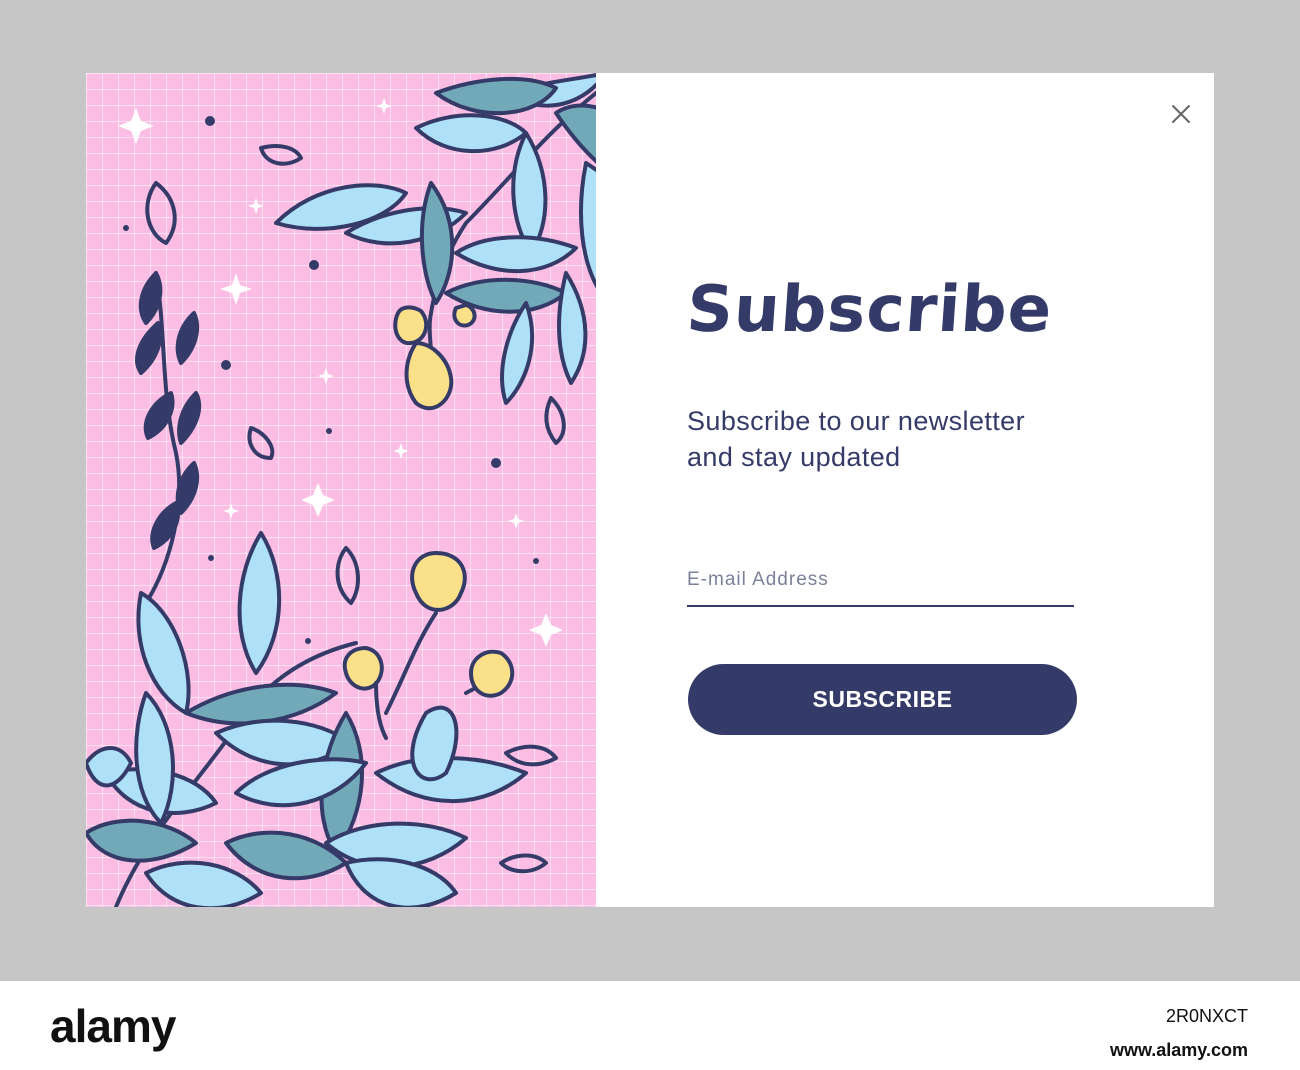  Describe the element at coordinates (869, 310) in the screenshot. I see `page-title: Subscribe` at that location.